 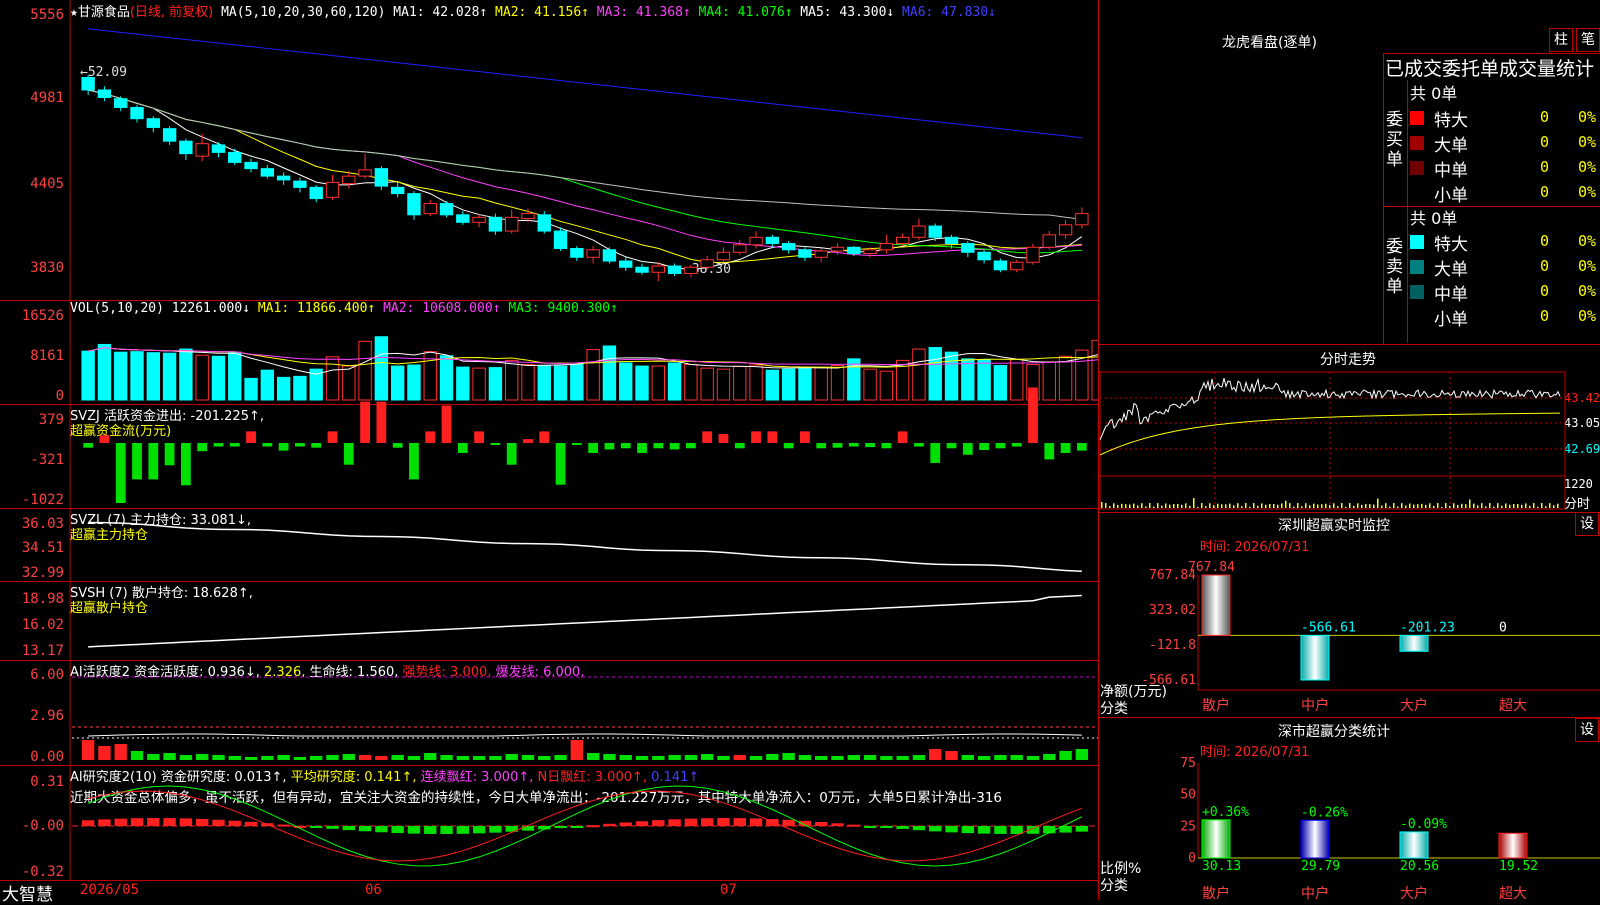 I want to click on cls-settings-button: 设, so click(x=1587, y=730).